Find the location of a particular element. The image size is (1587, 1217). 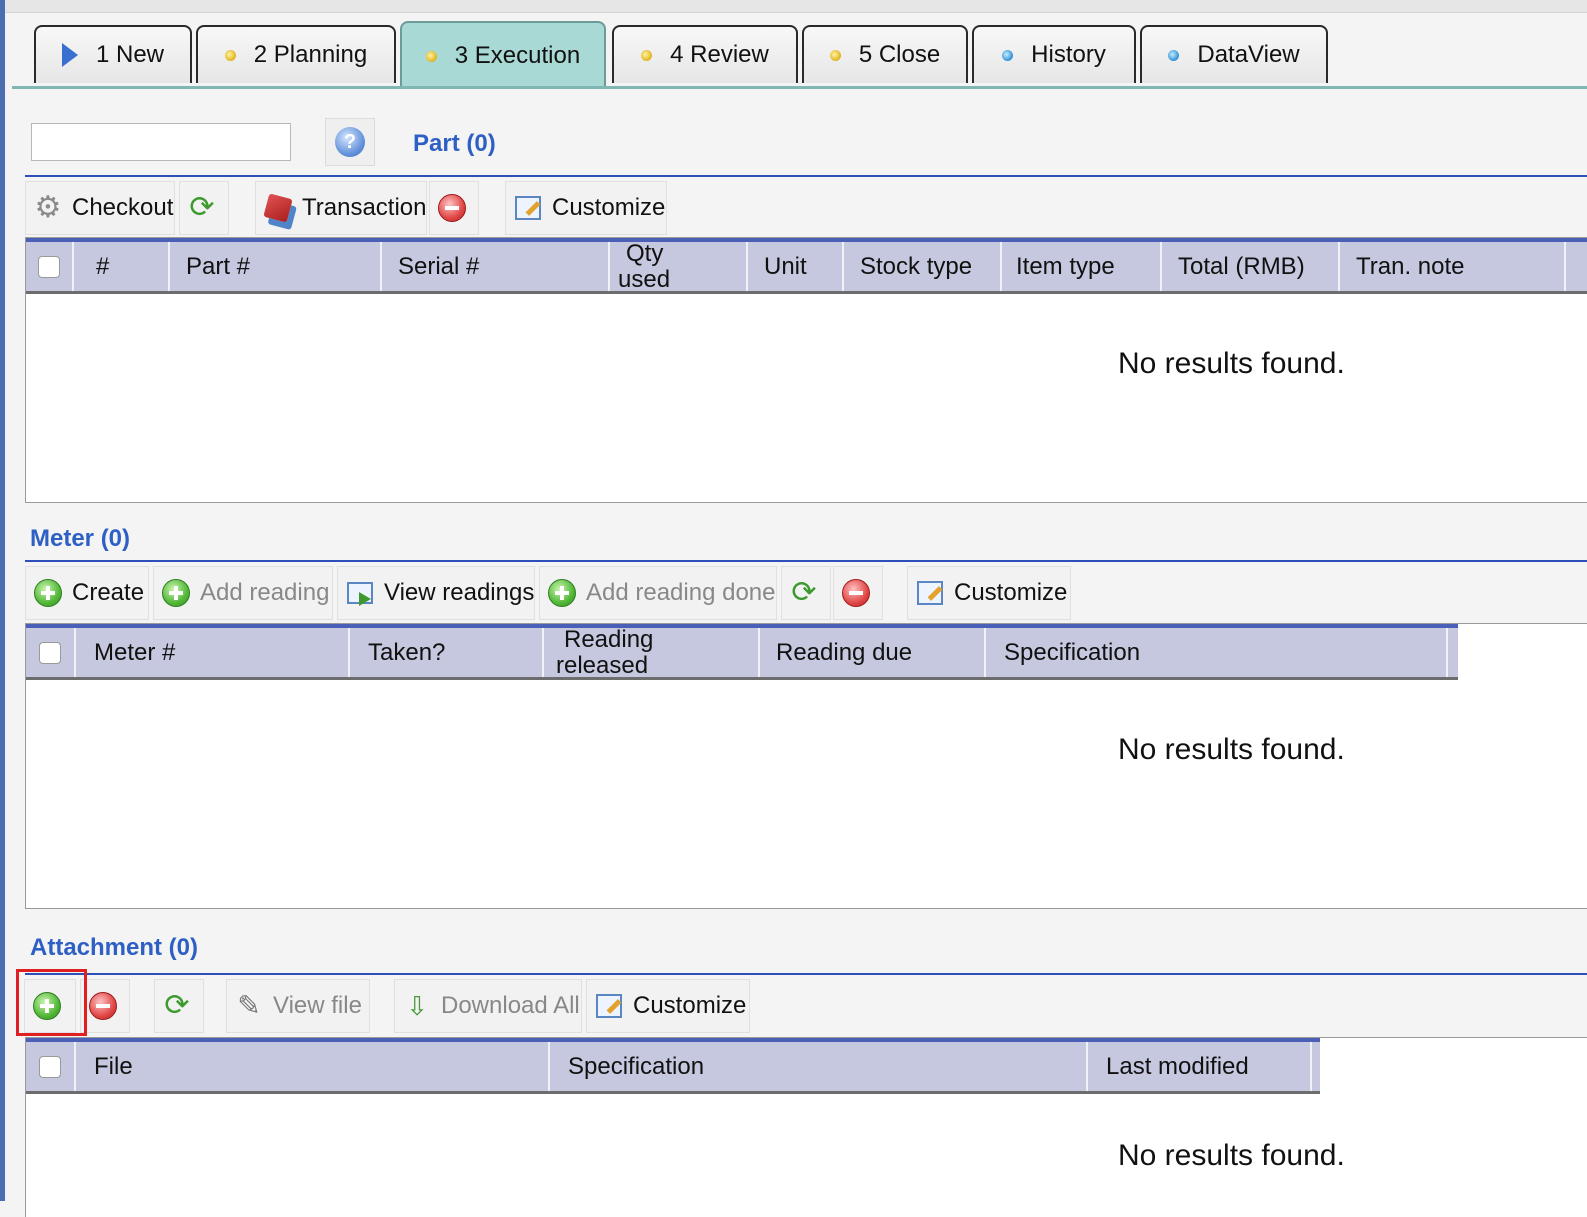

view-readings-icon is located at coordinates (360, 593).